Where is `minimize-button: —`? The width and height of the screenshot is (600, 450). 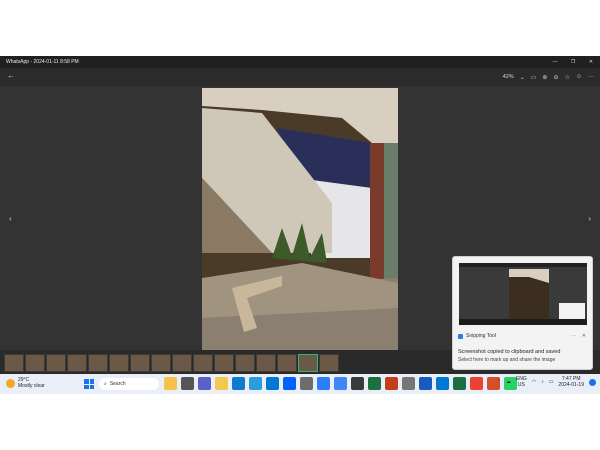 minimize-button: — is located at coordinates (555, 62).